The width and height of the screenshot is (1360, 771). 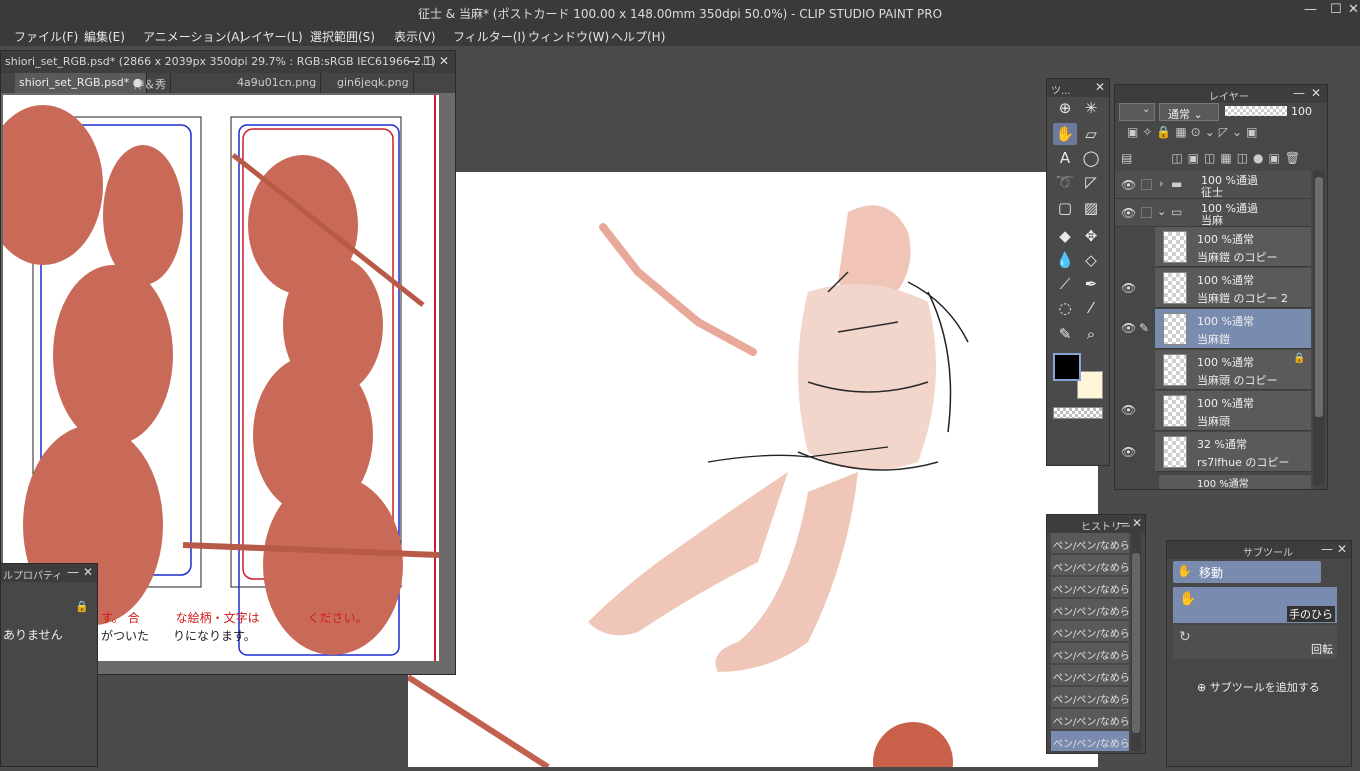 I want to click on close-button: ✕, so click(x=1353, y=9).